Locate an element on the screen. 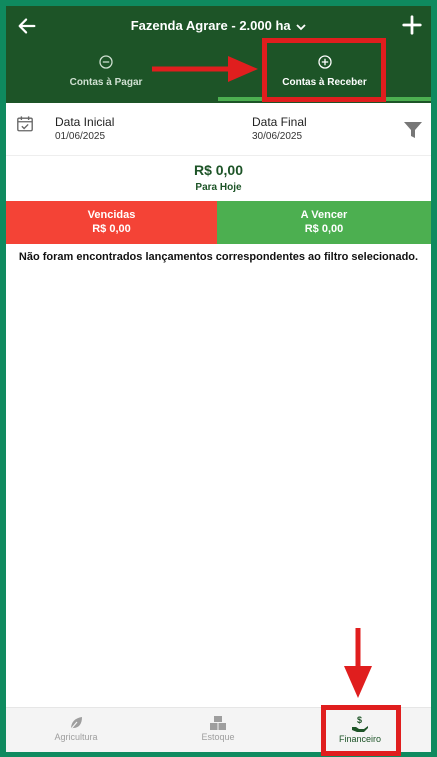  calendar-icon is located at coordinates (25, 124).